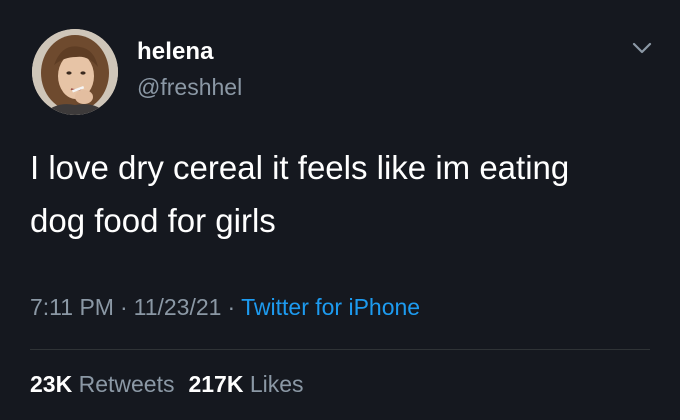 The image size is (680, 420). I want to click on tweet-date: 11/23/21, so click(178, 307).